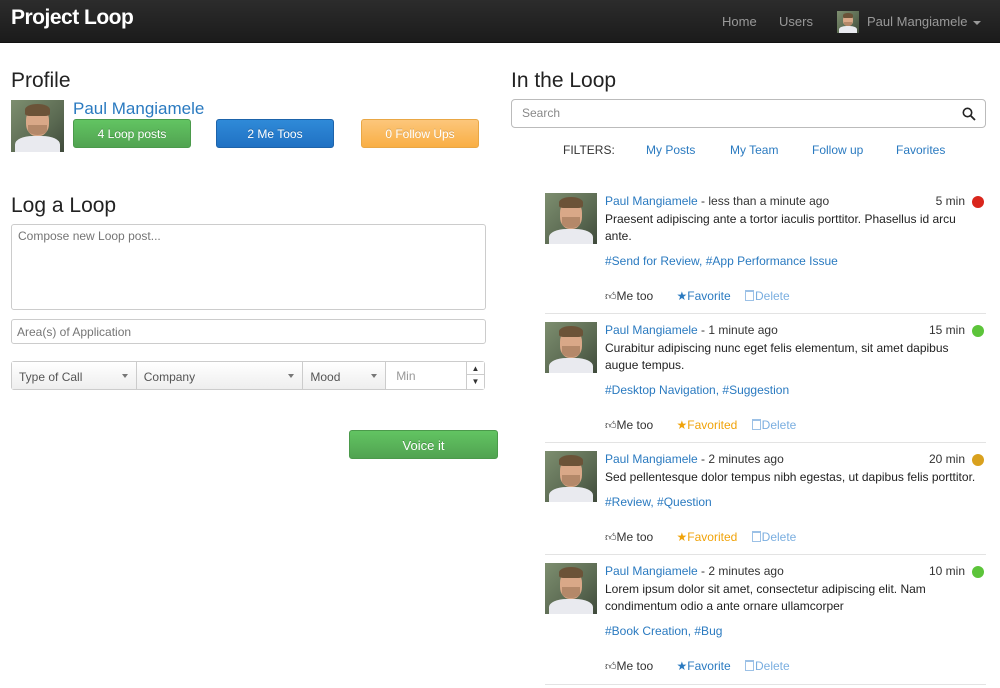 The height and width of the screenshot is (688, 1000). I want to click on stepper-down-icon: ▼, so click(475, 381).